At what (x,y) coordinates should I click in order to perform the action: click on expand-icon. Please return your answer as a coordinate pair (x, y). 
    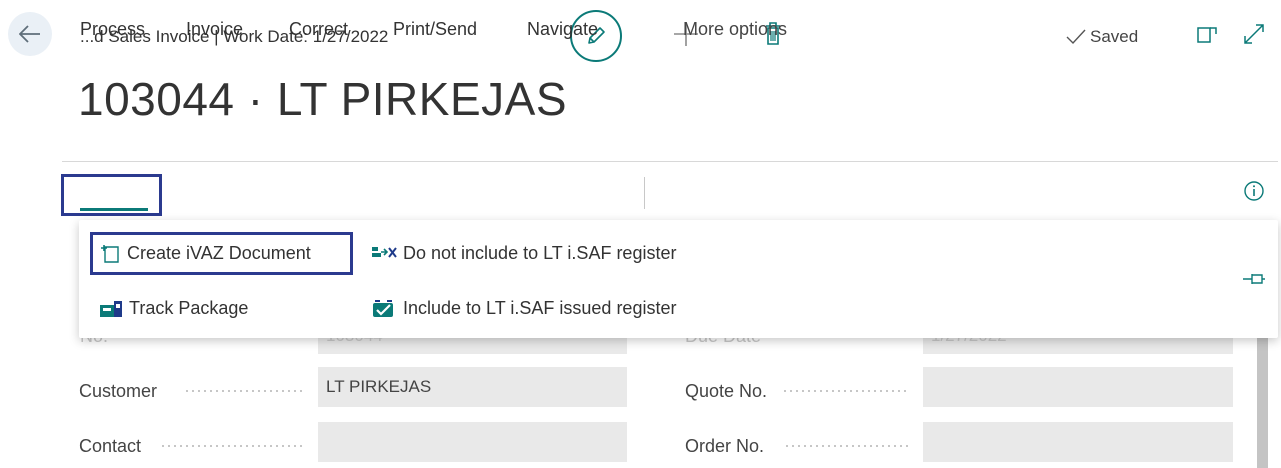
    Looking at the image, I should click on (1254, 34).